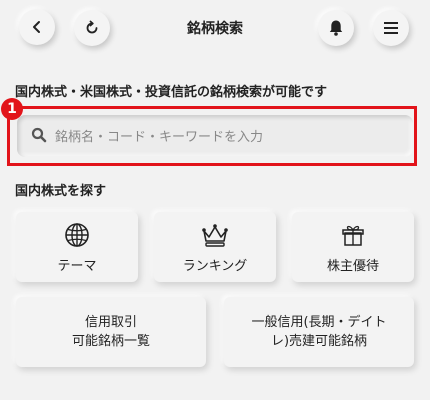 This screenshot has width=430, height=400. What do you see at coordinates (319, 332) in the screenshot?
I see `tile-general-margin-short: 一般信用(長期・デイト レ)売建可能銘柄` at bounding box center [319, 332].